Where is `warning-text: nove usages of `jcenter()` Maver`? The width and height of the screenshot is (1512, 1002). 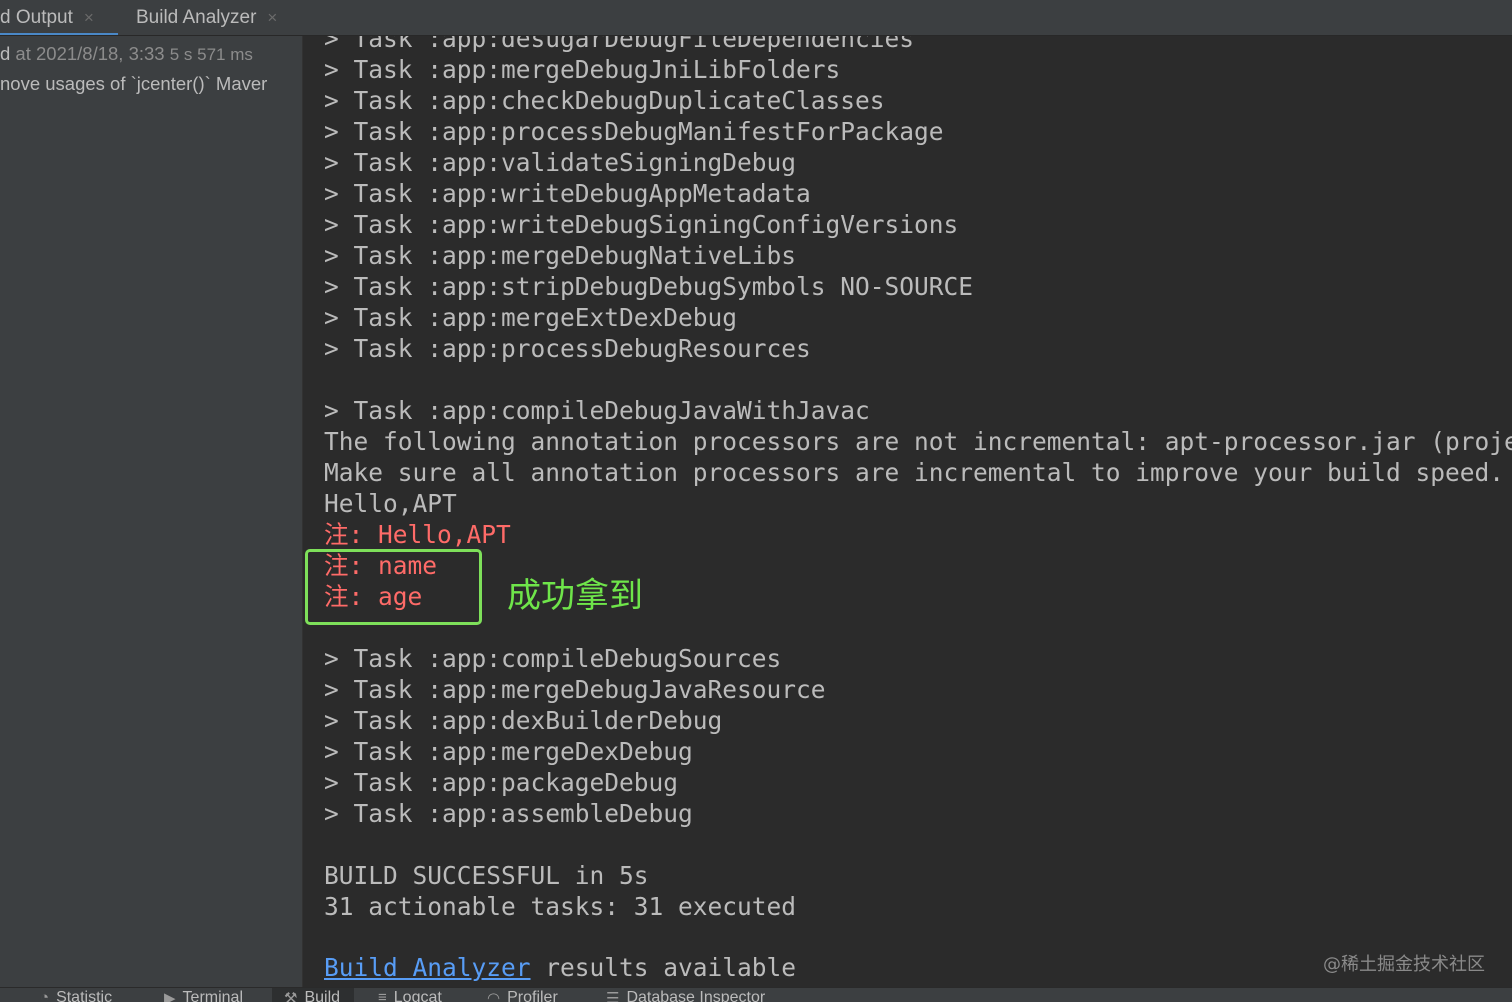
warning-text: nove usages of `jcenter()` Maver is located at coordinates (134, 83).